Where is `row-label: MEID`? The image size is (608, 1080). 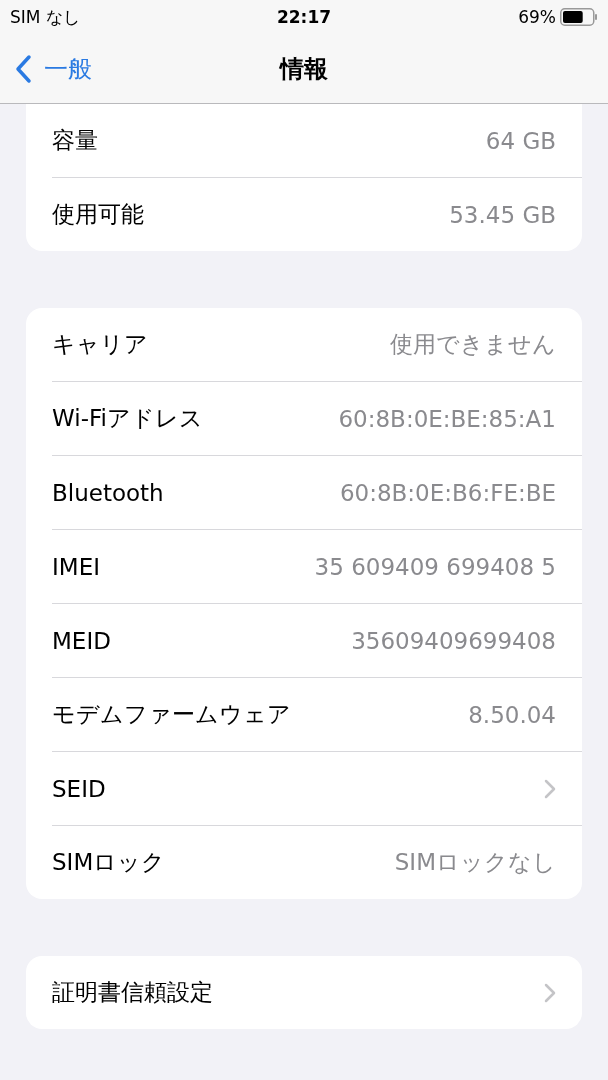 row-label: MEID is located at coordinates (81, 640).